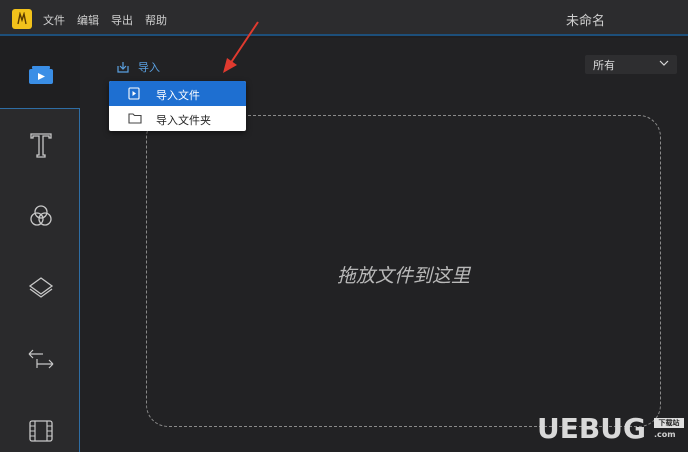 The width and height of the screenshot is (688, 452). What do you see at coordinates (149, 67) in the screenshot?
I see `import-label: 导入` at bounding box center [149, 67].